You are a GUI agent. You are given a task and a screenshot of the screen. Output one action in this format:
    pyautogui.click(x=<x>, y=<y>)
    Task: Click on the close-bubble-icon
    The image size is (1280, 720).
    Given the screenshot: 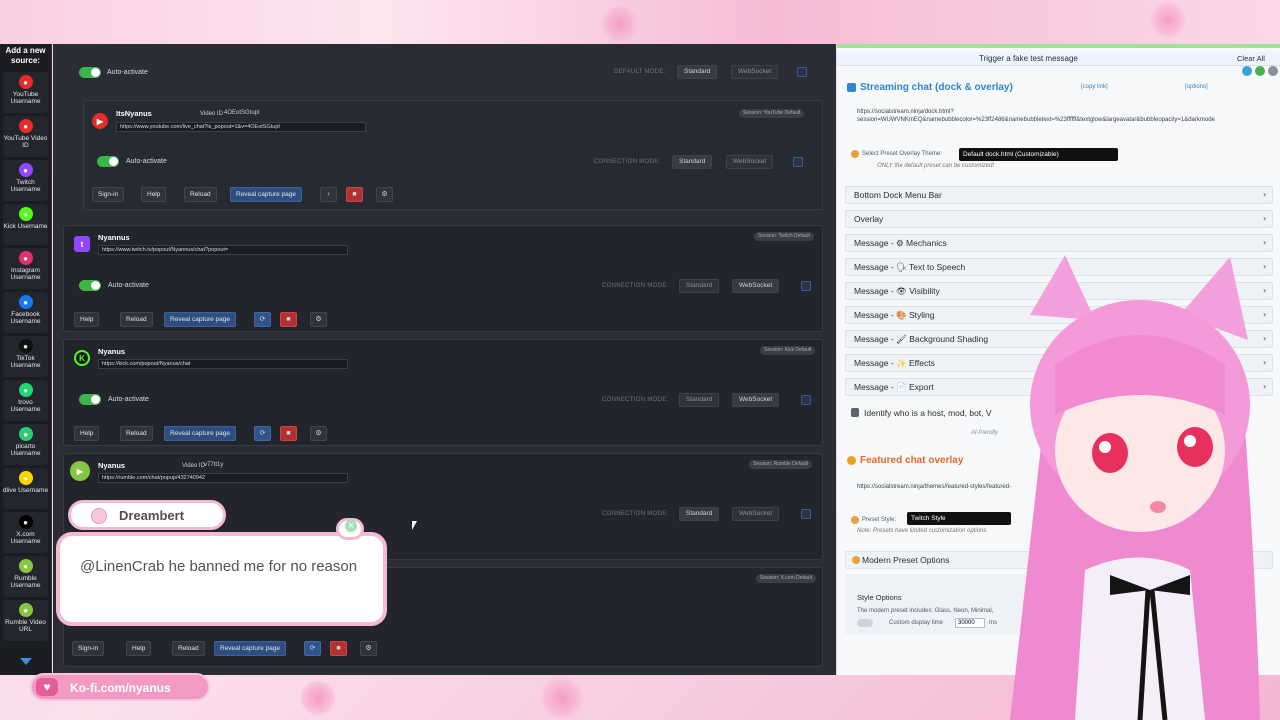 What is the action you would take?
    pyautogui.click(x=350, y=529)
    